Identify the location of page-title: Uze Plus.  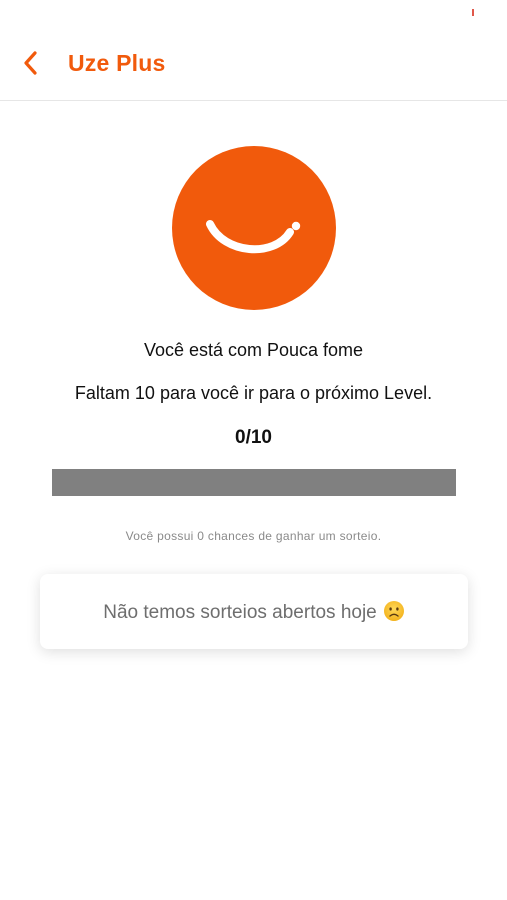
(117, 63).